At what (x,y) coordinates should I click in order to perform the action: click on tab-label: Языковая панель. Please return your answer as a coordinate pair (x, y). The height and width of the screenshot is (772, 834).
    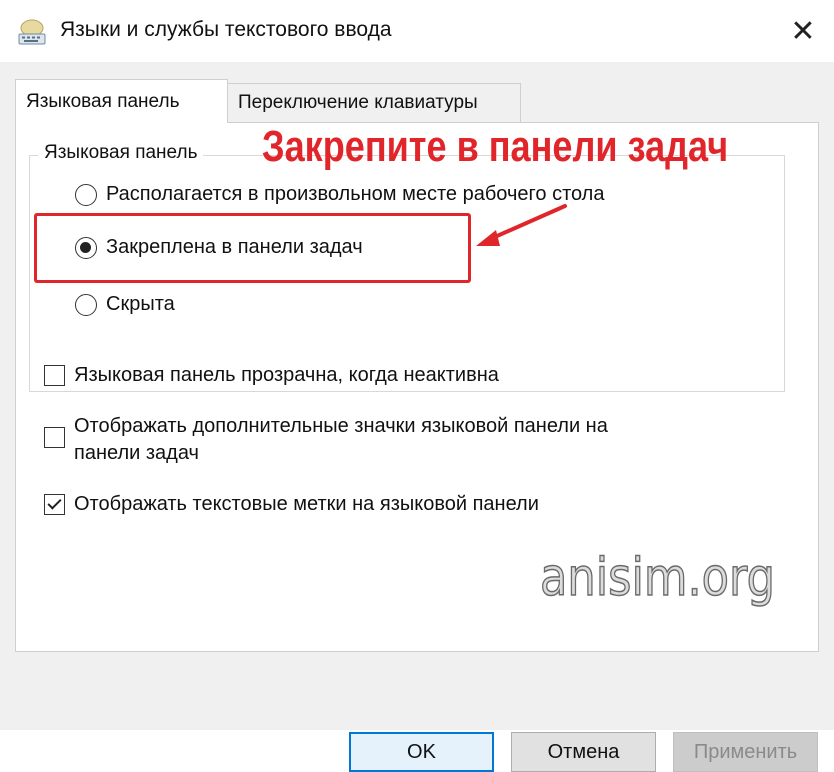
    Looking at the image, I should click on (103, 101).